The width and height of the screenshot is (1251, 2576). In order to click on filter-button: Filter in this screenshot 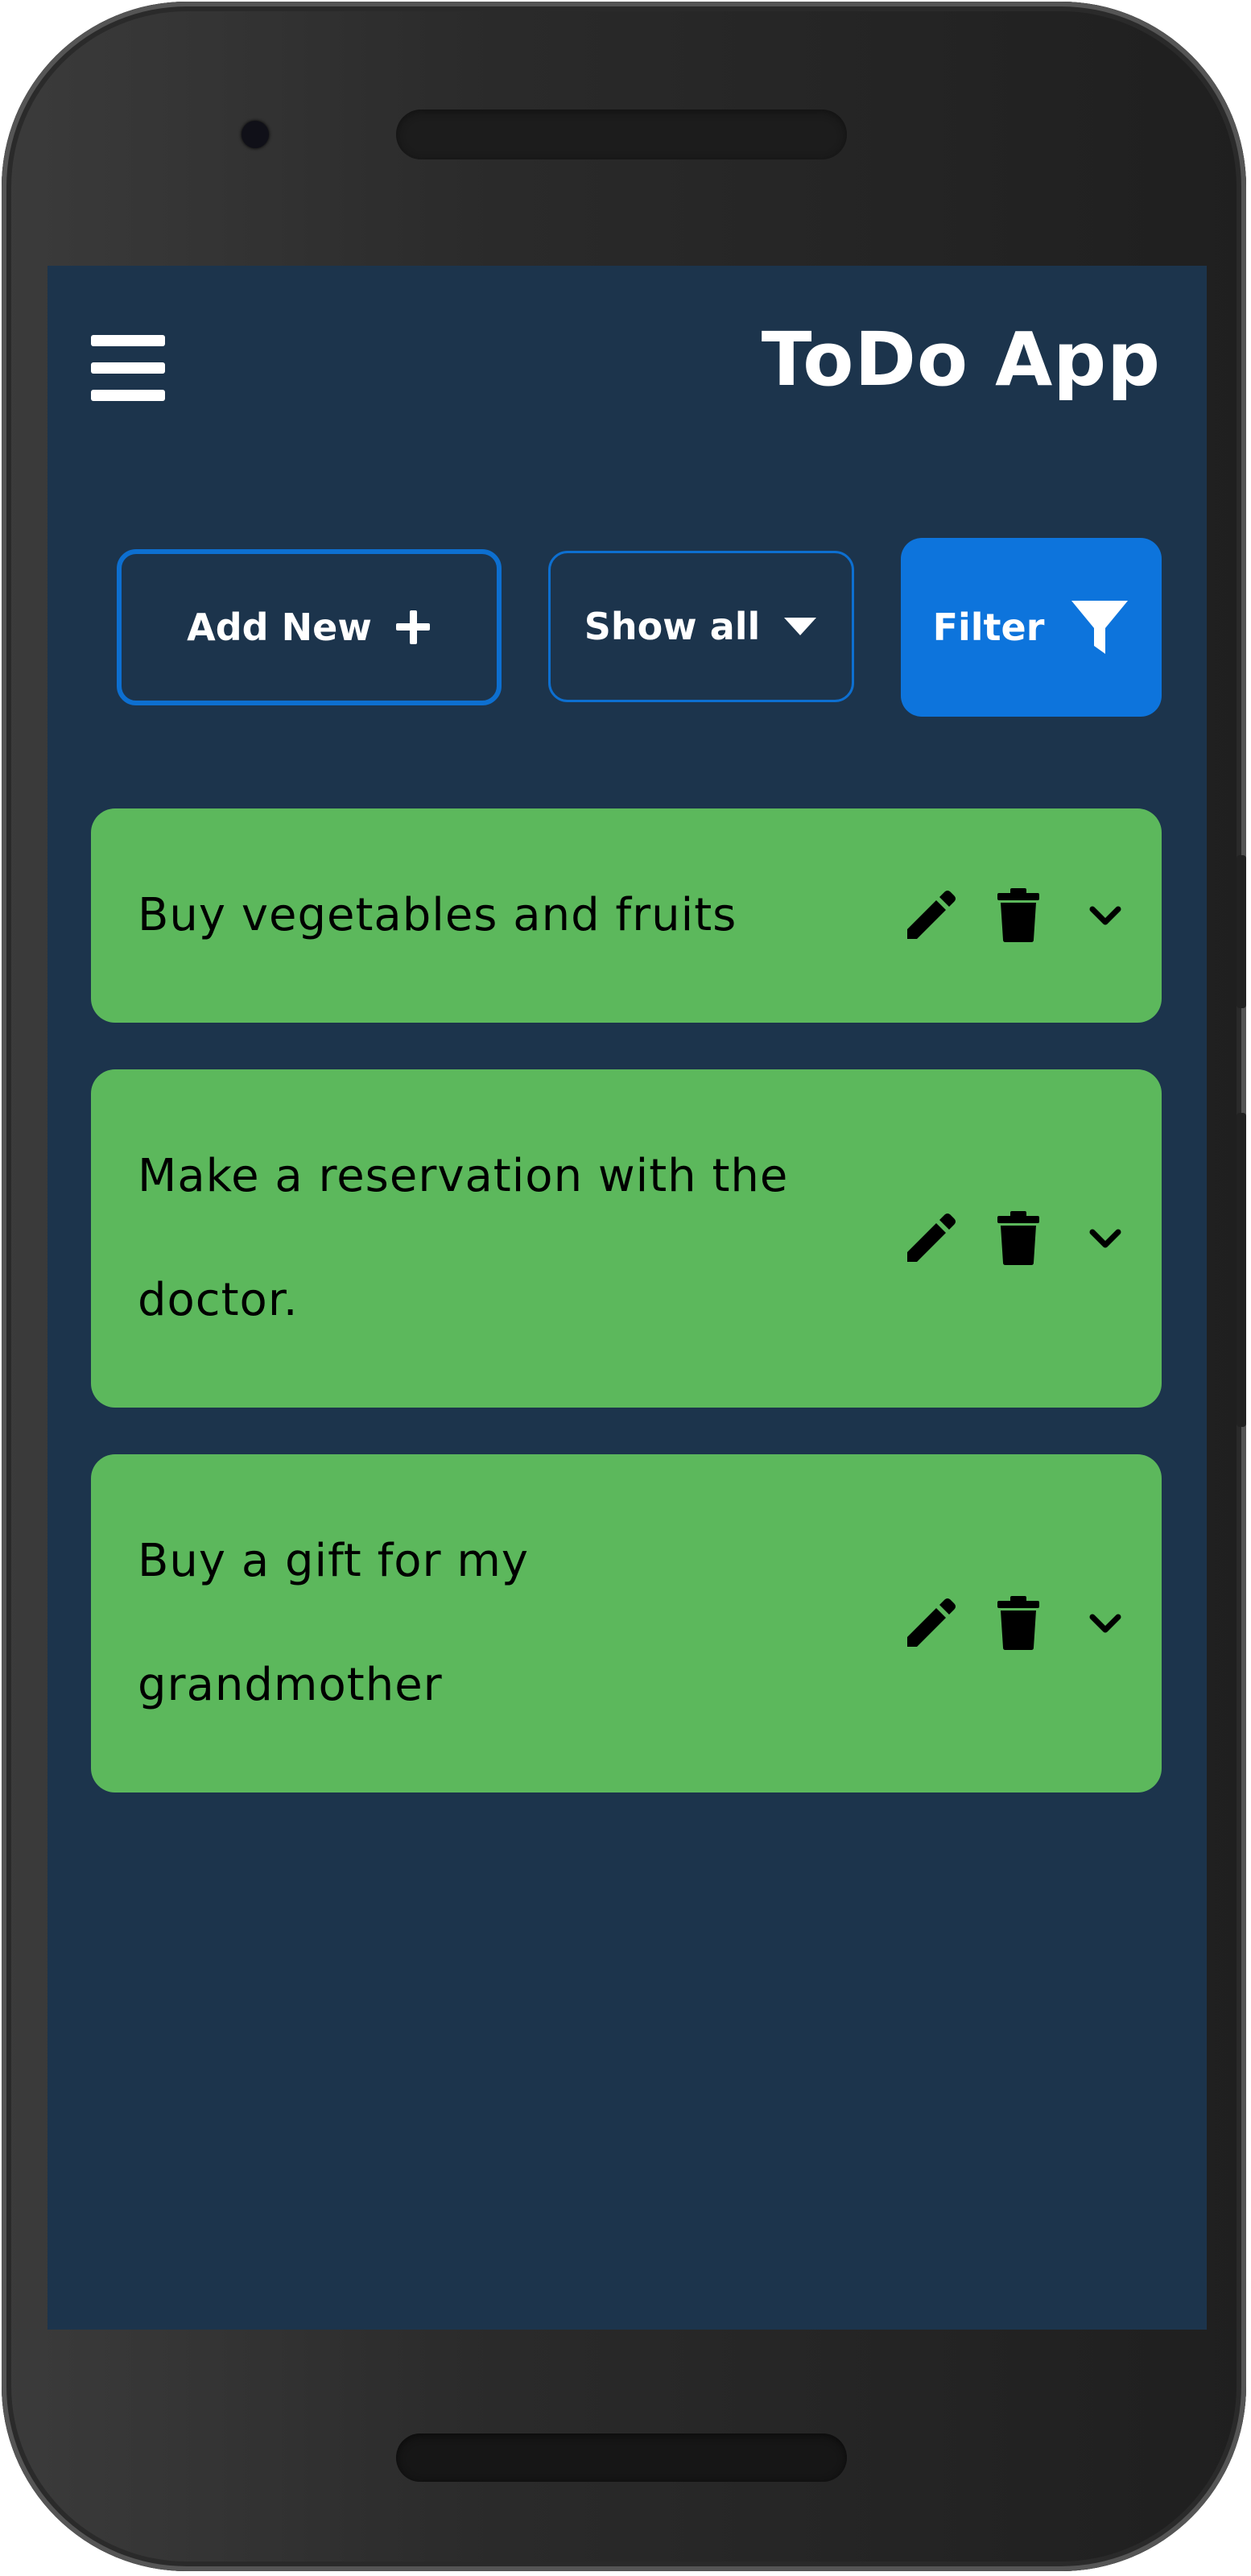, I will do `click(1031, 628)`.